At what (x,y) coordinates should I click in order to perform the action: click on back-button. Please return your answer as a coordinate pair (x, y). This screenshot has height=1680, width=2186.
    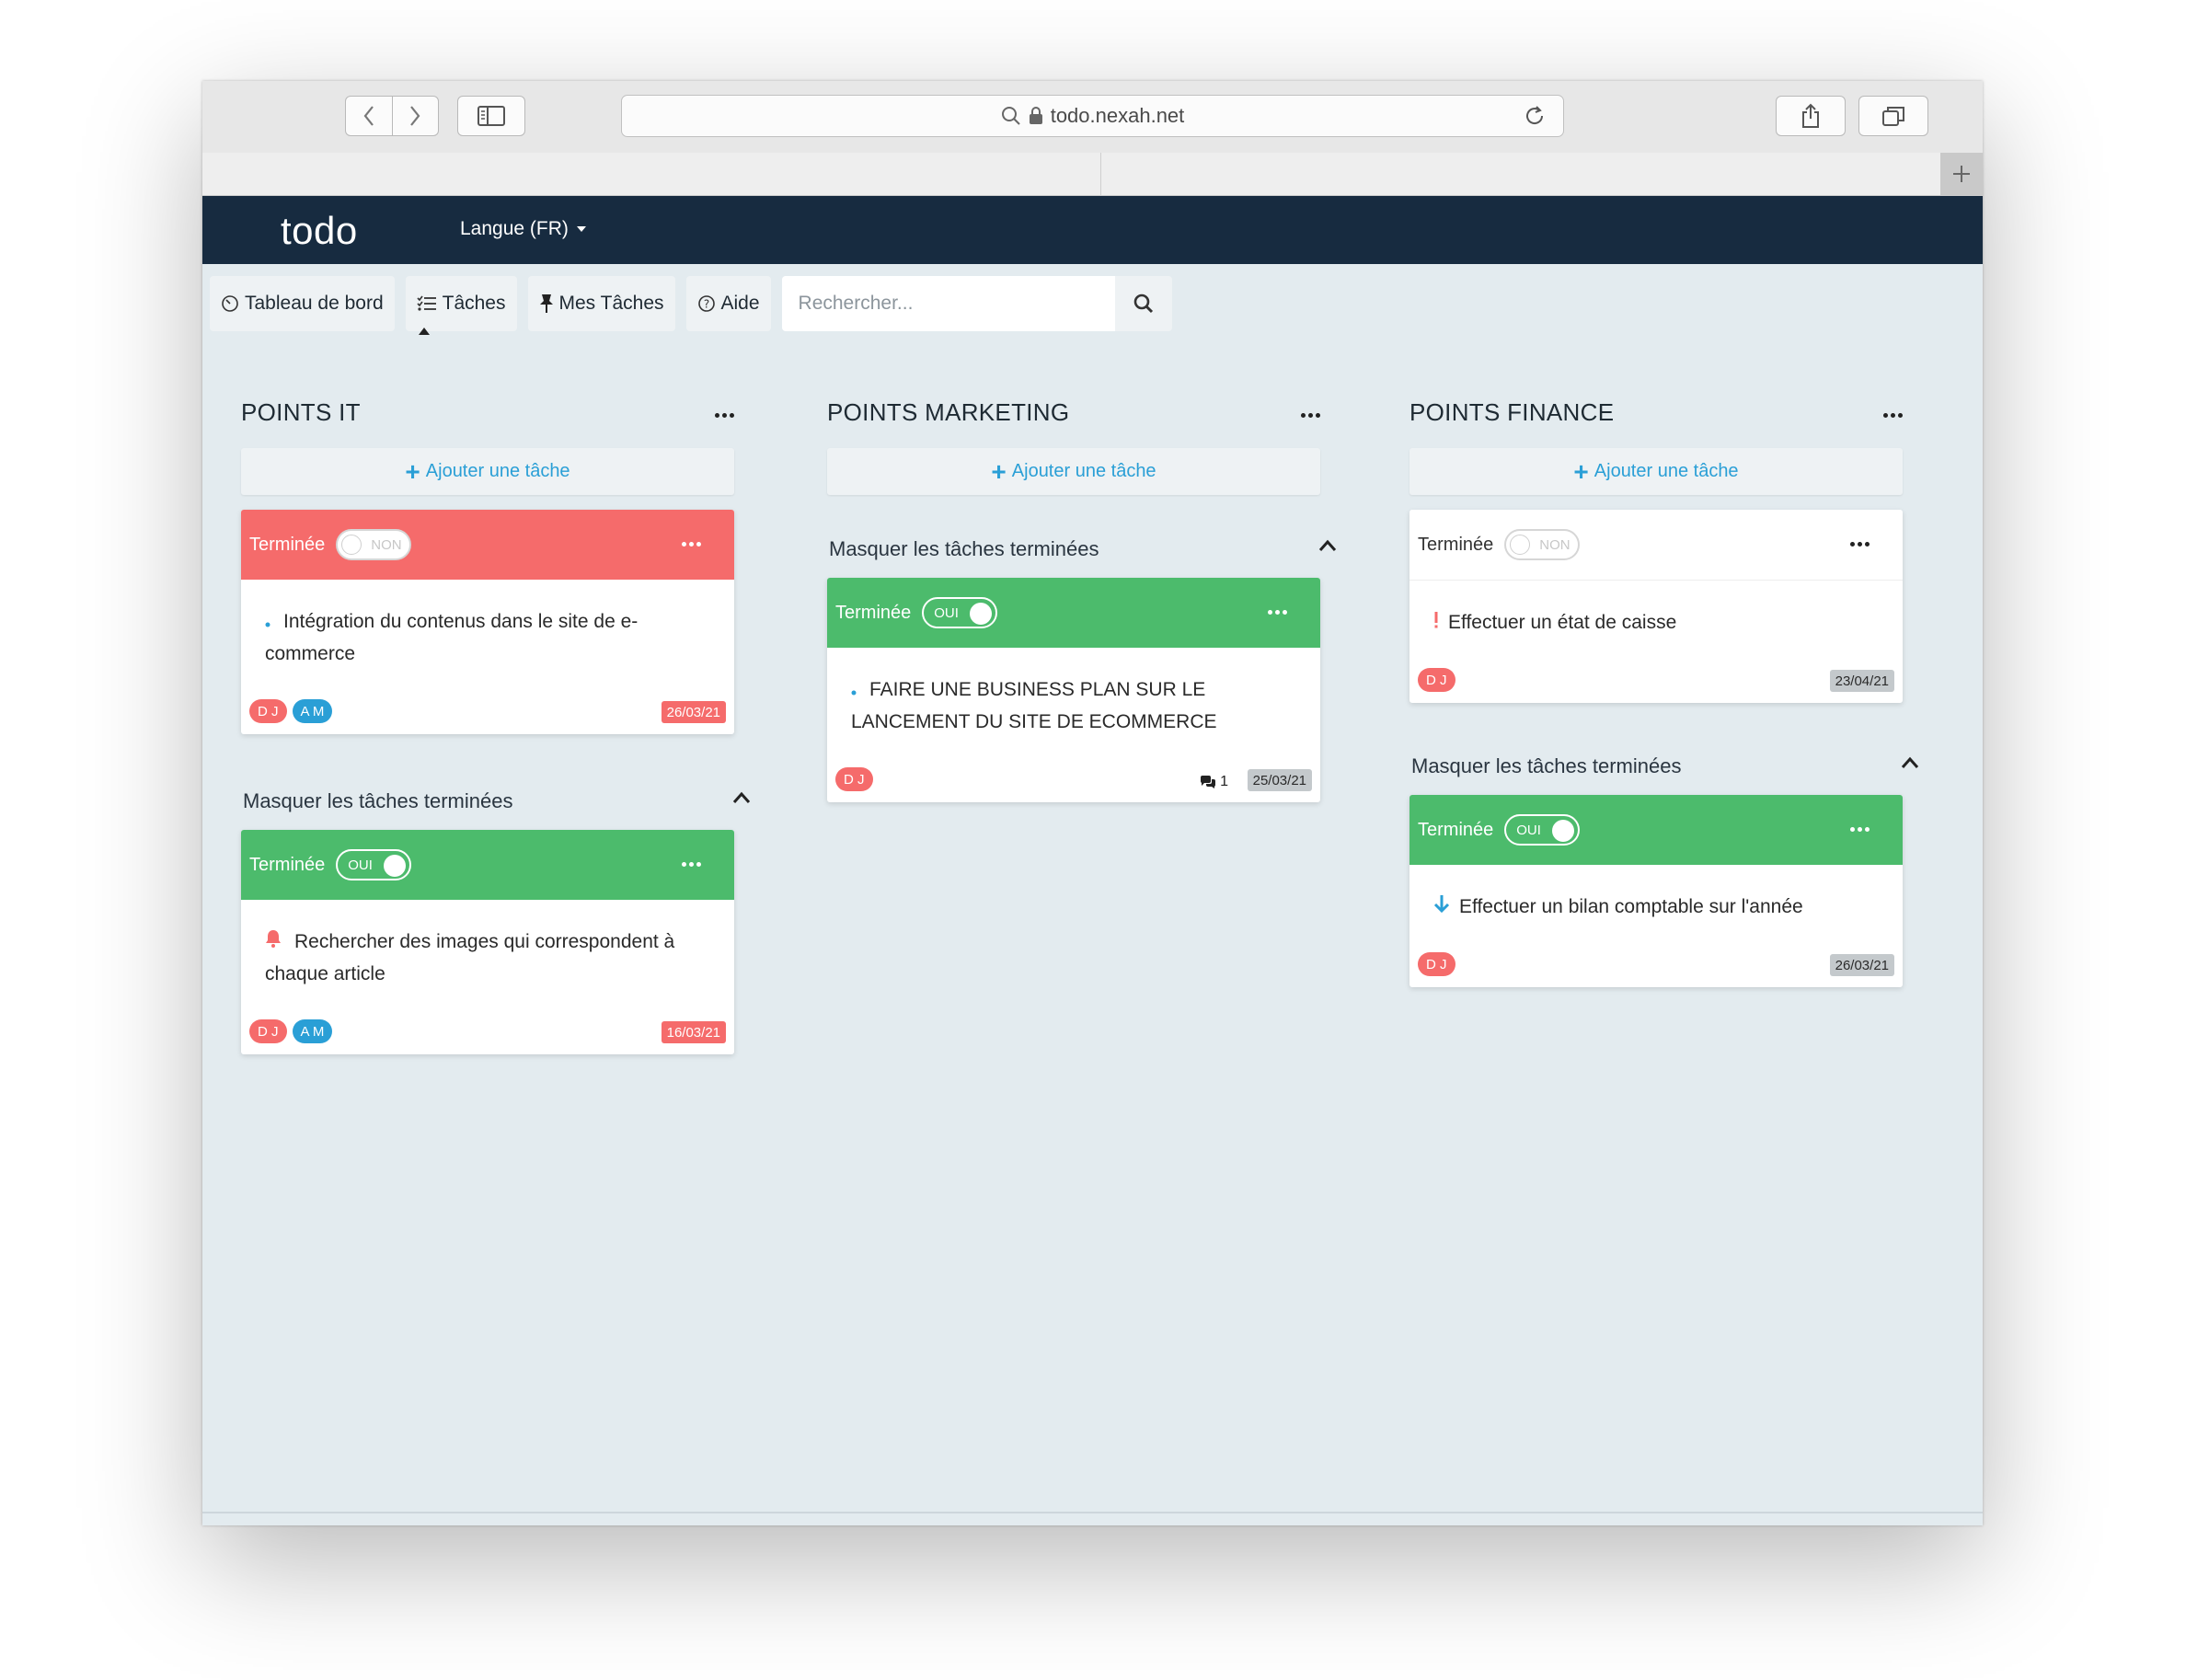
    Looking at the image, I should click on (369, 116).